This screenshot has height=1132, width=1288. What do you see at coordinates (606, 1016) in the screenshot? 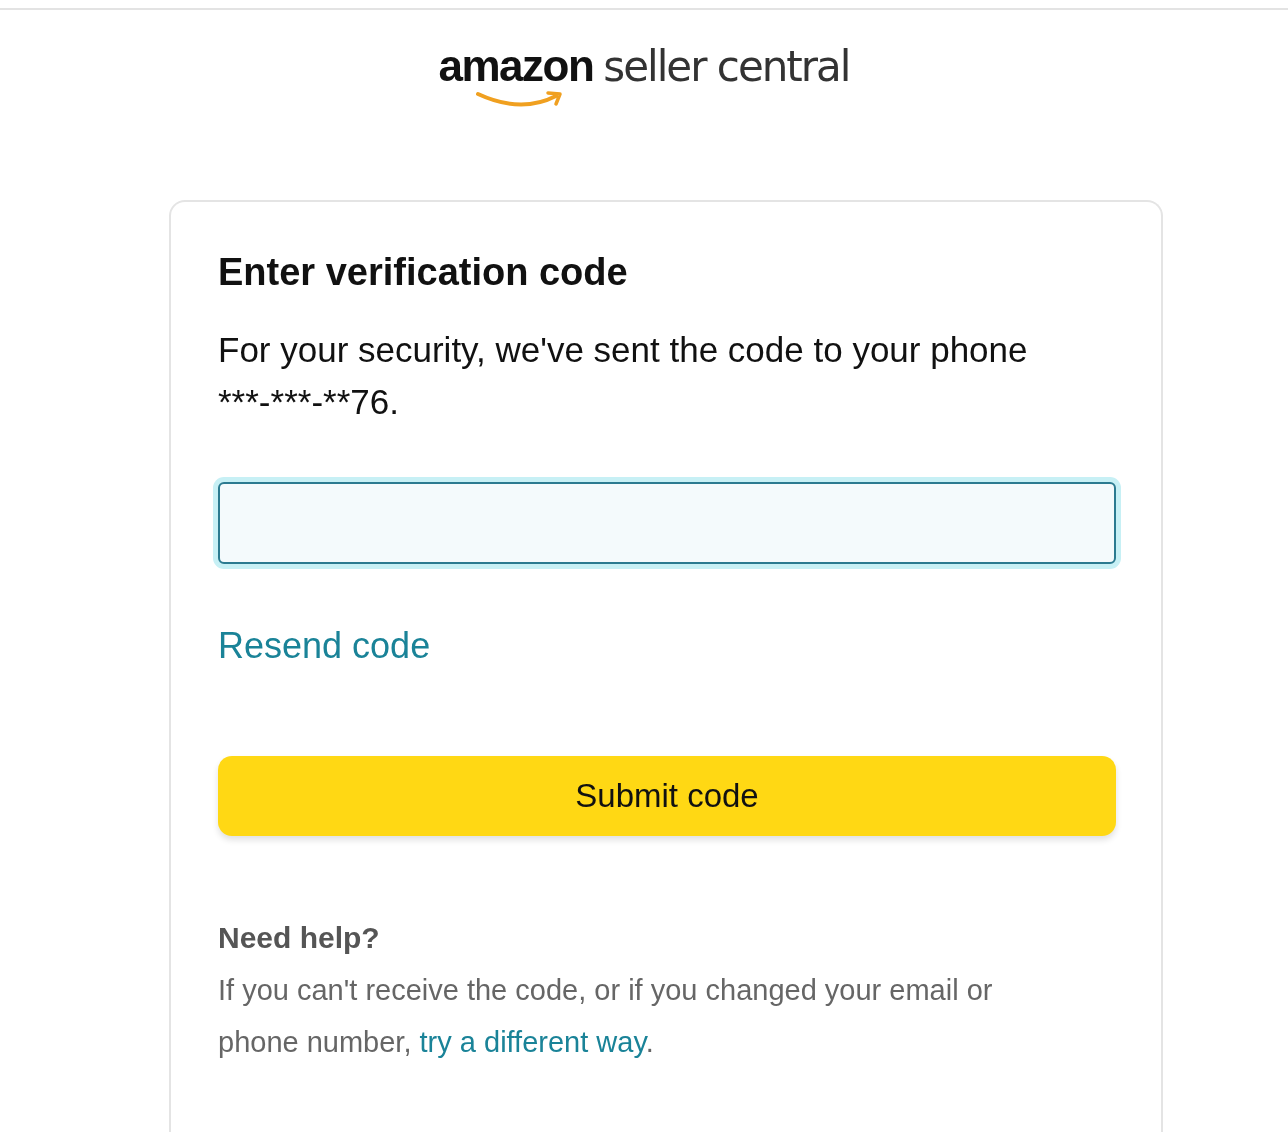
I see `help-text: If you can't receive the code, or if you changed your email or phone number, try a different way.` at bounding box center [606, 1016].